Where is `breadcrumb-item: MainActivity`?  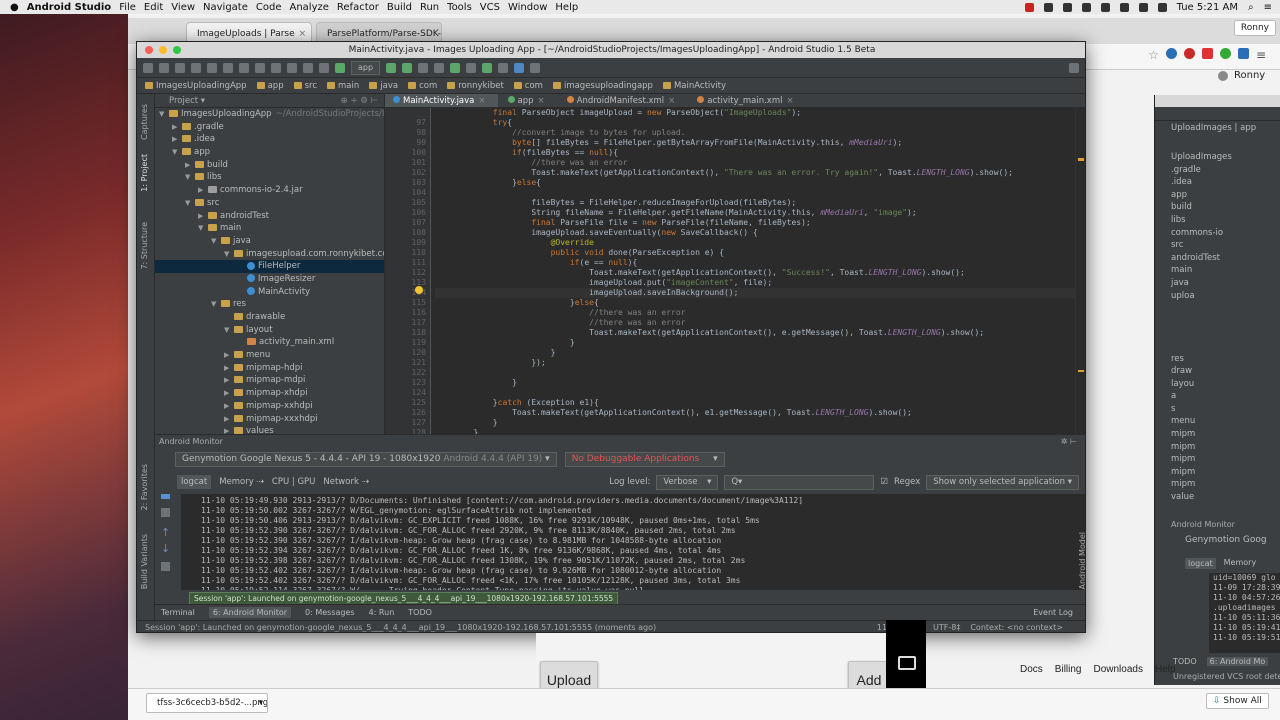
breadcrumb-item: MainActivity is located at coordinates (694, 86).